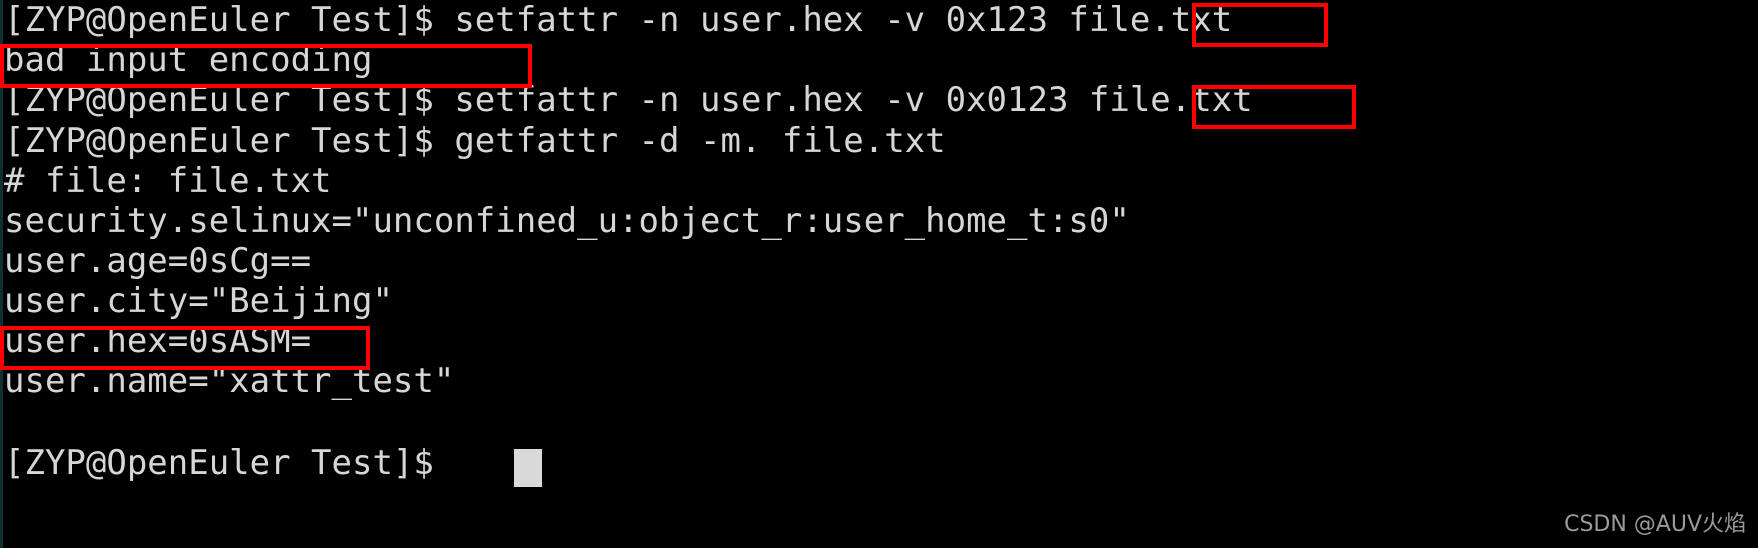  I want to click on terminal-line-output-user-hex: user.hex=0sASM=, so click(158, 341).